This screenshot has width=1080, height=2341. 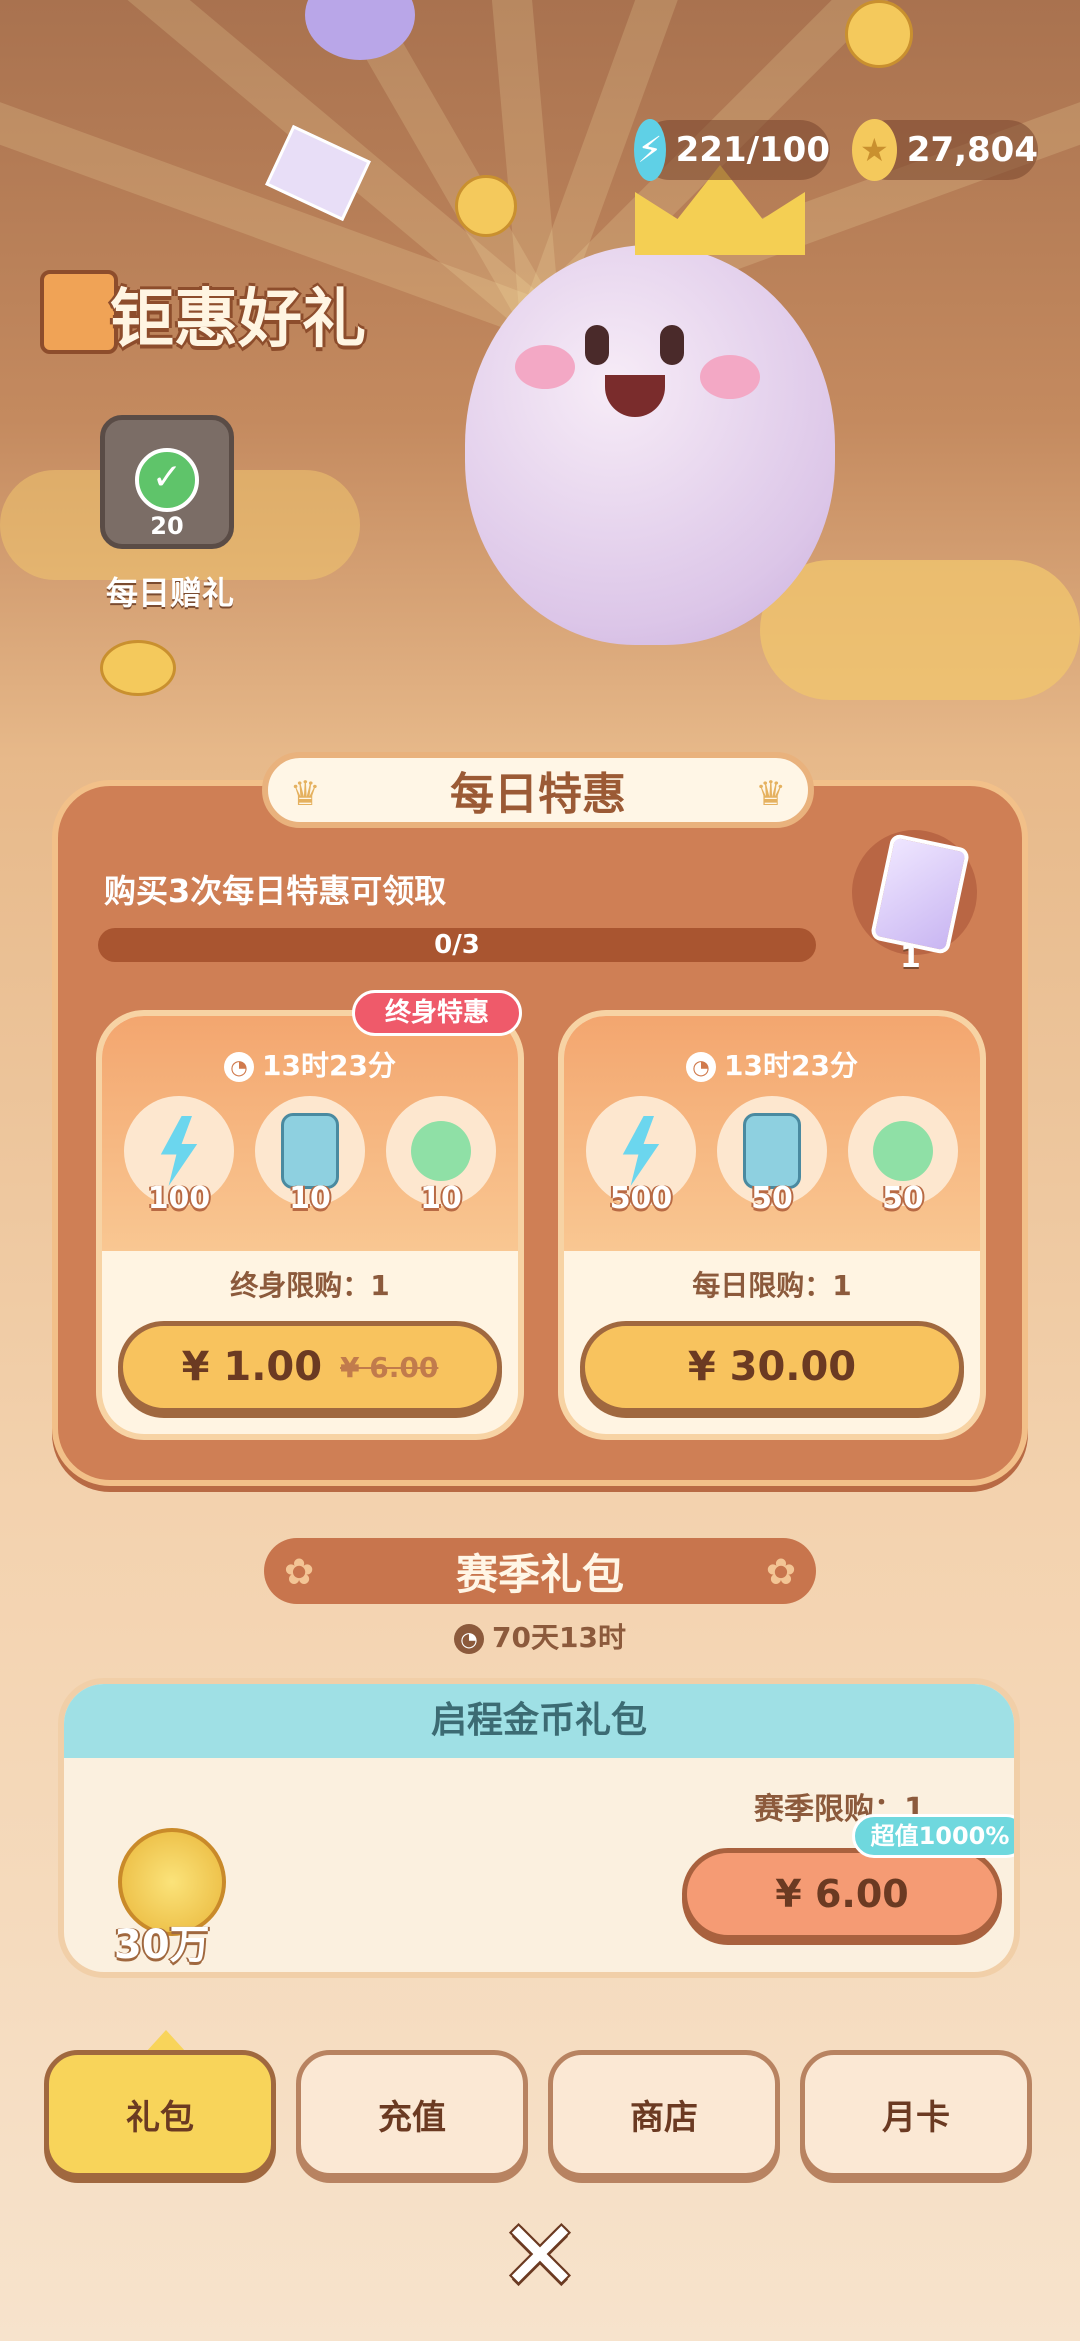 What do you see at coordinates (920, 630) in the screenshot?
I see `coin-pile-right` at bounding box center [920, 630].